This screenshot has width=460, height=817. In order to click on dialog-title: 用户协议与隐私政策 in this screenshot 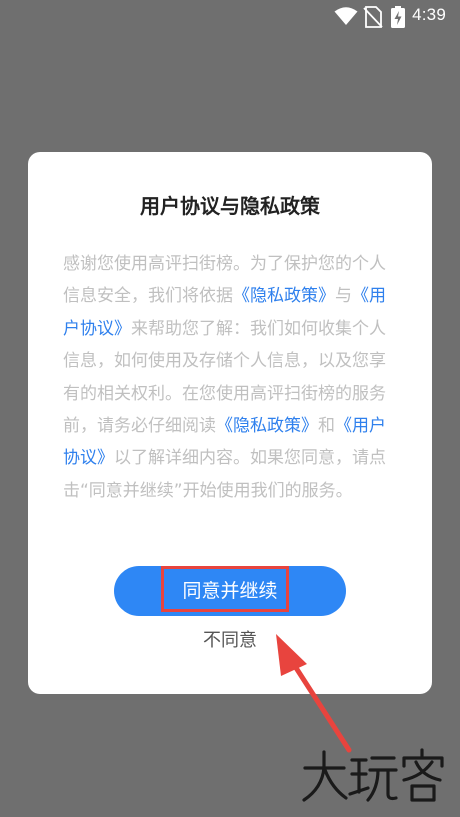, I will do `click(230, 206)`.